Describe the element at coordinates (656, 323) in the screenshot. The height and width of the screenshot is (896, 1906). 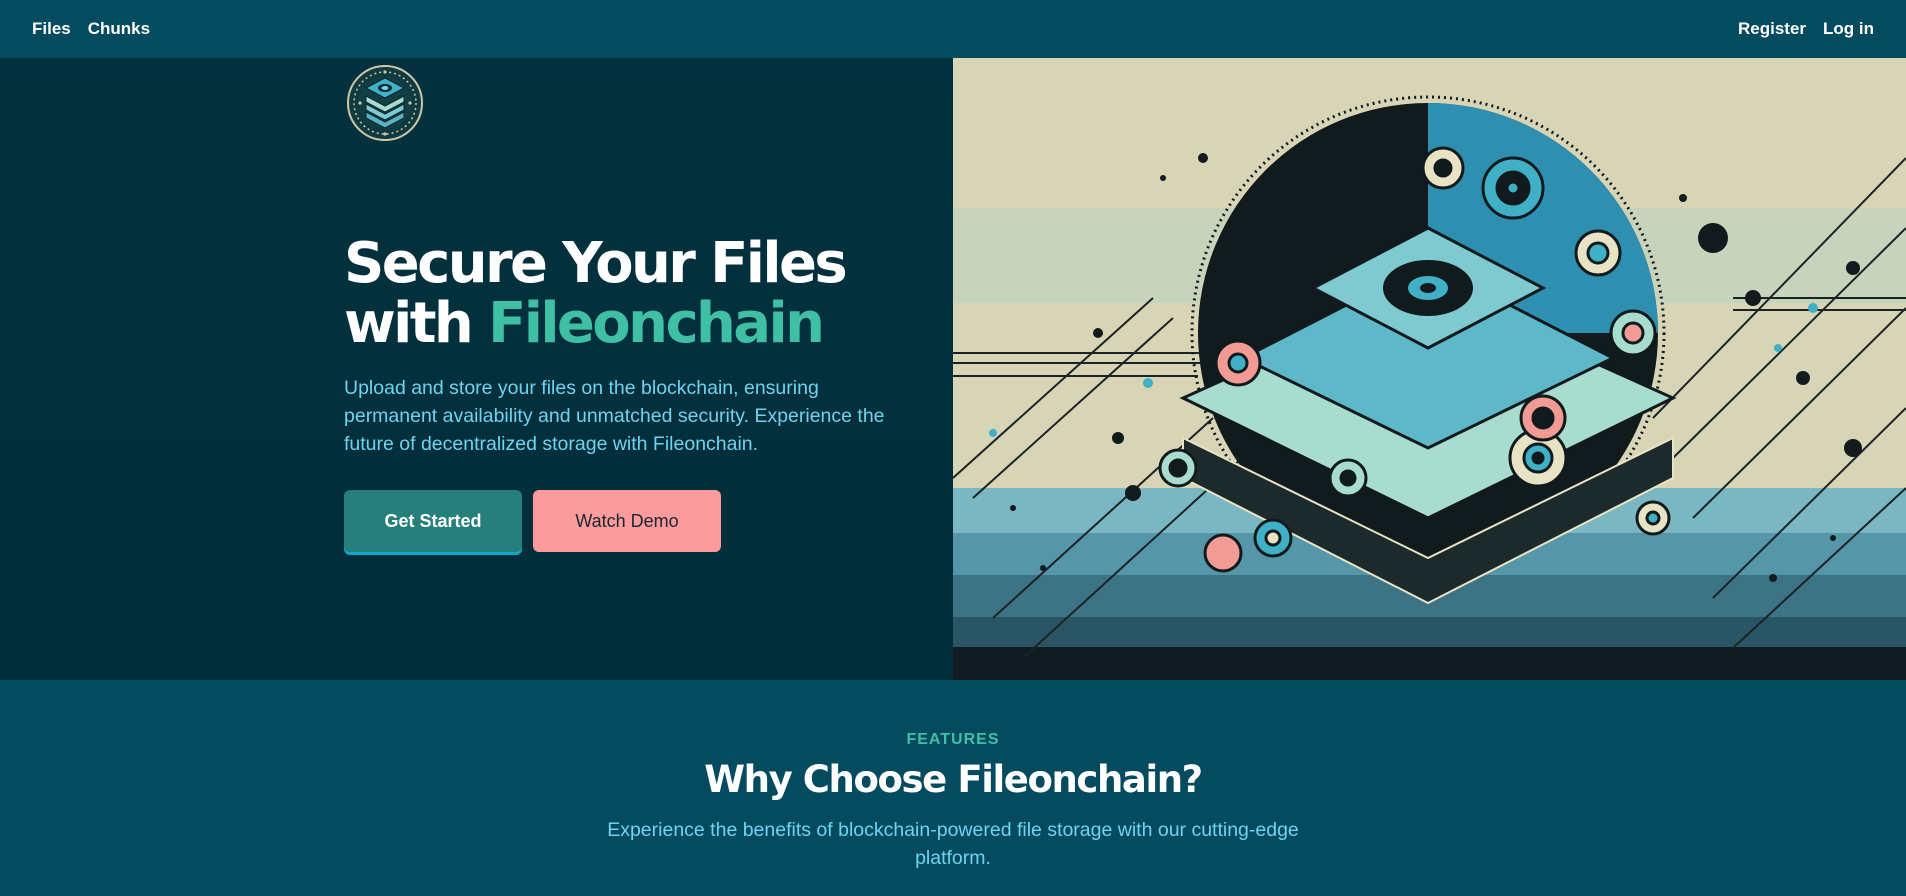
I see `headline-brand: Fileonchain` at that location.